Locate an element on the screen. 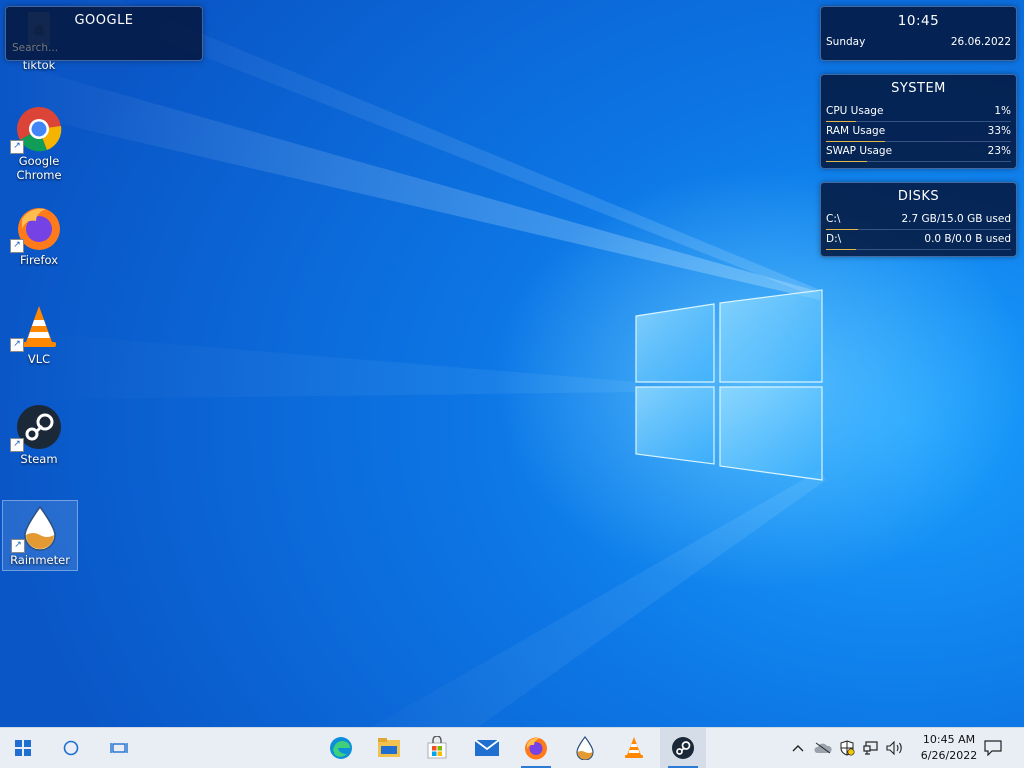 This screenshot has width=1024, height=768. windows-start-icon is located at coordinates (23, 748).